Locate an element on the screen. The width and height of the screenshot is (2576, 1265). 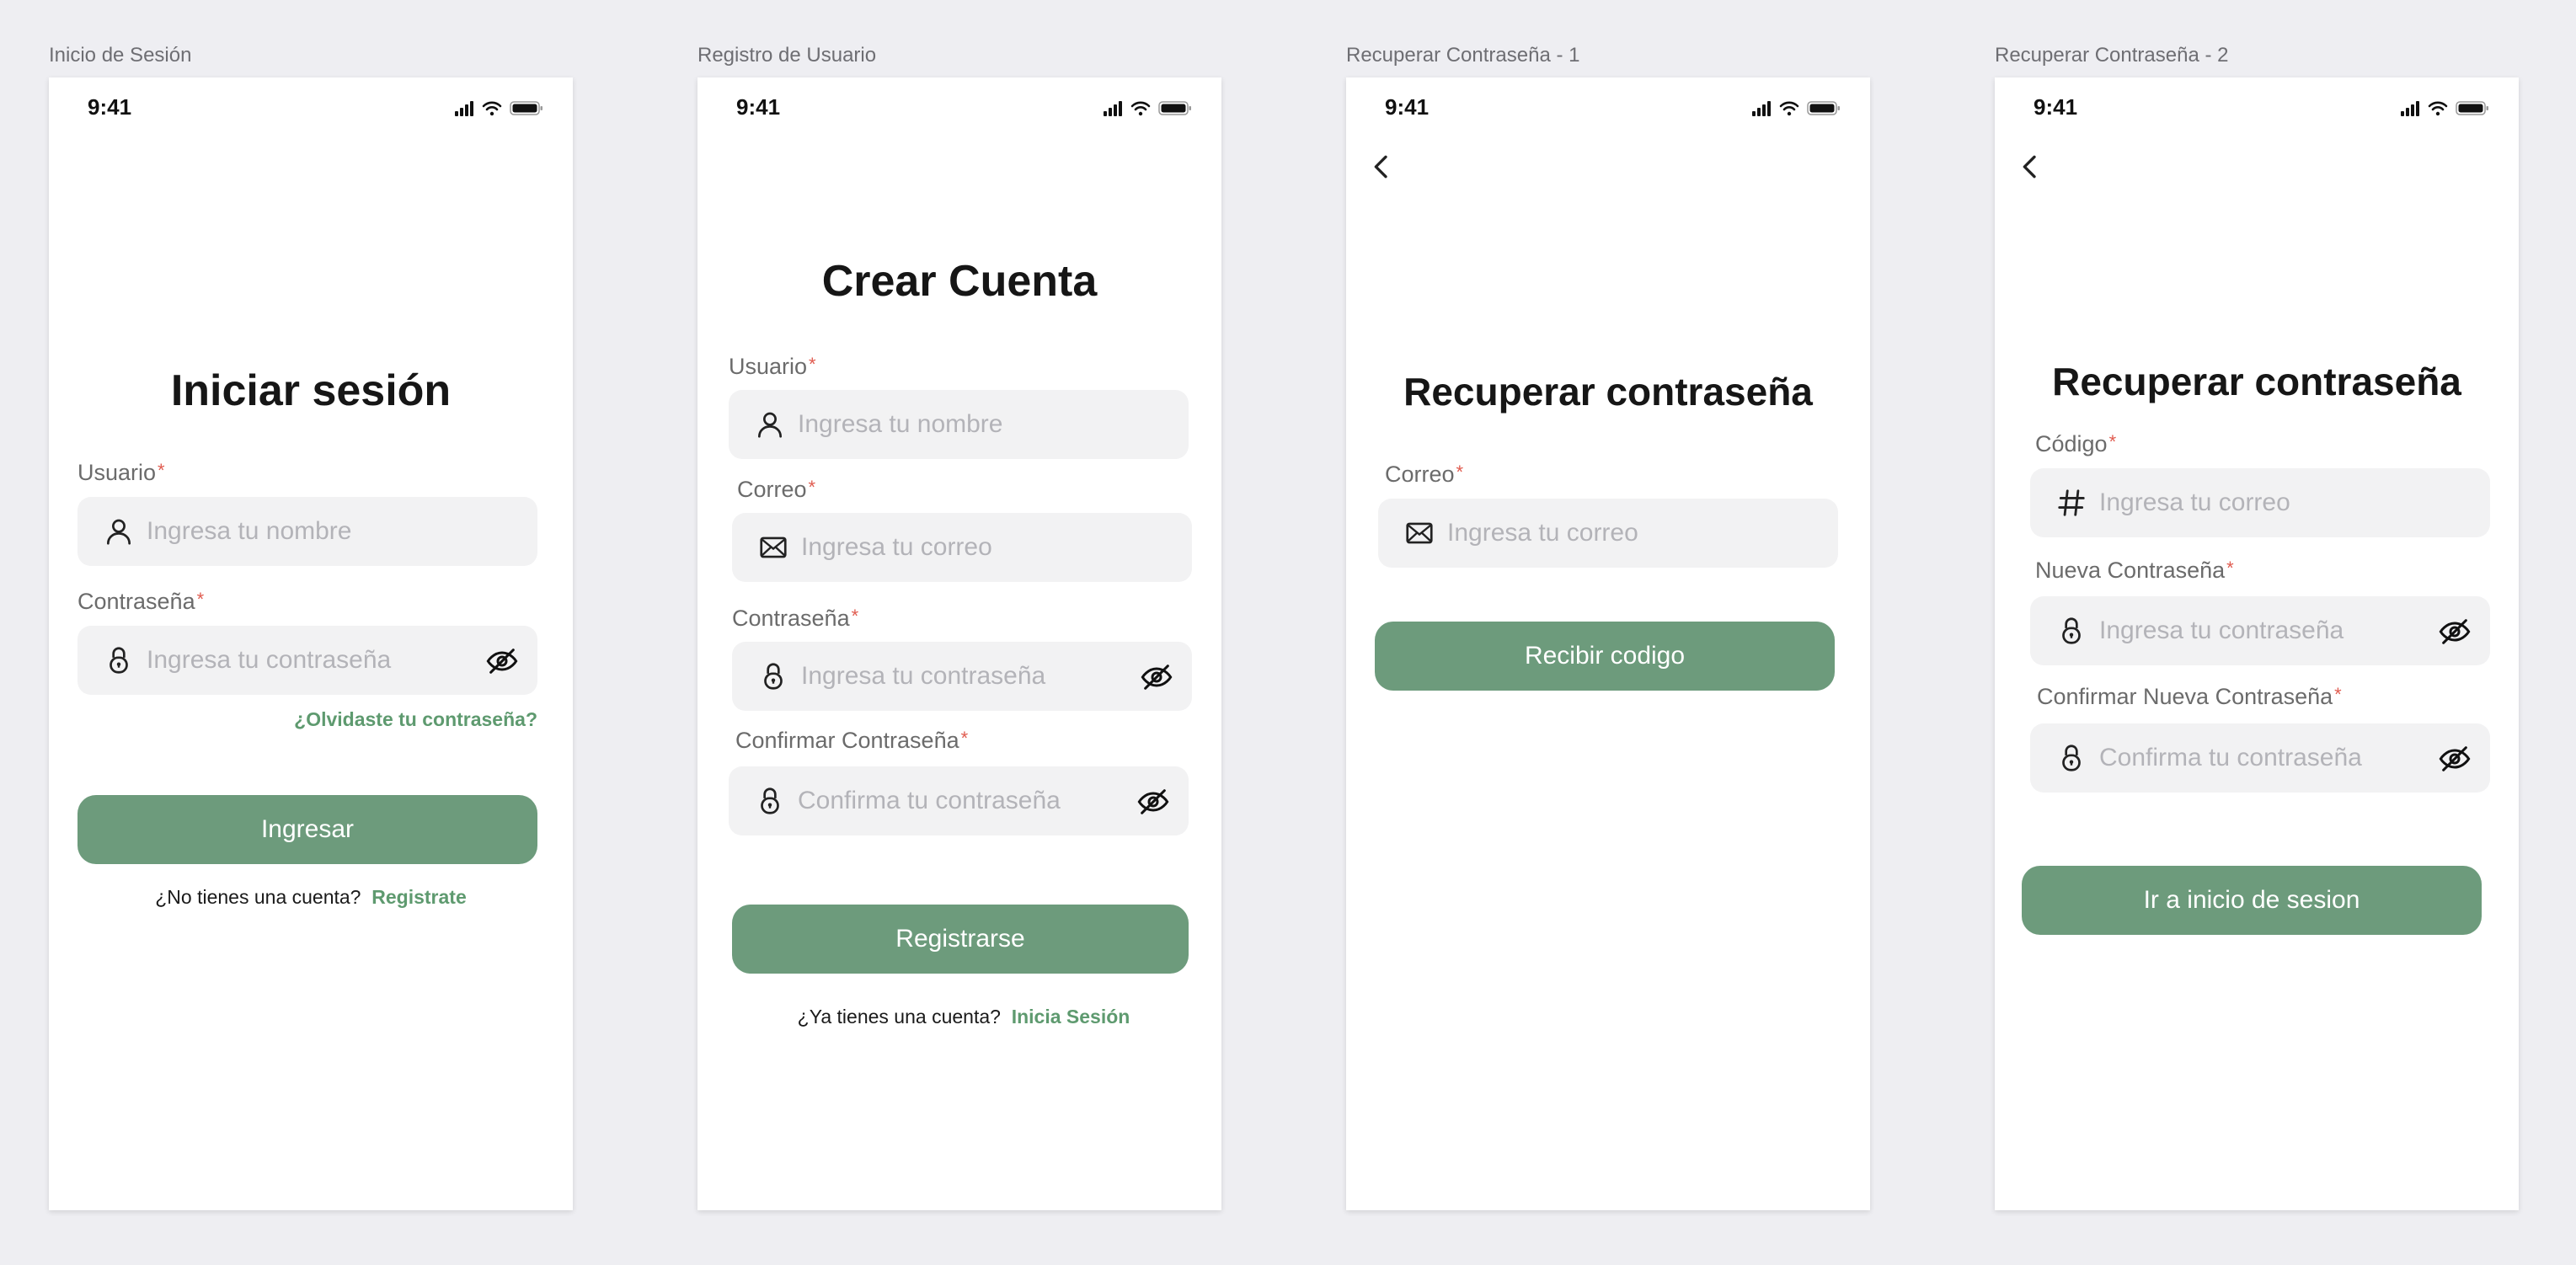
login-button: Ingresar is located at coordinates (307, 829).